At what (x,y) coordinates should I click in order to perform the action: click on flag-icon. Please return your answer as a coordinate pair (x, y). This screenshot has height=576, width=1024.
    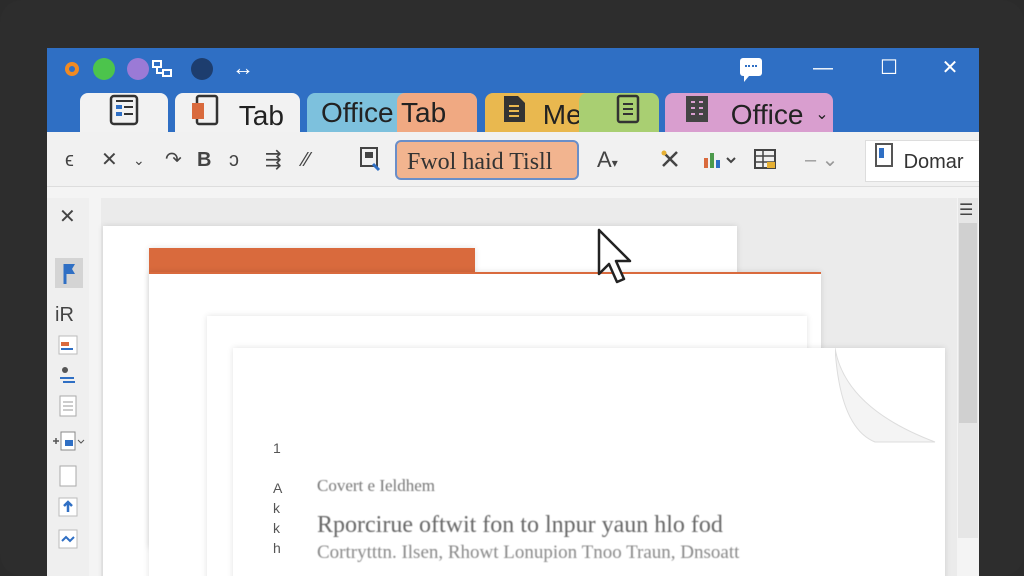
    Looking at the image, I should click on (69, 273).